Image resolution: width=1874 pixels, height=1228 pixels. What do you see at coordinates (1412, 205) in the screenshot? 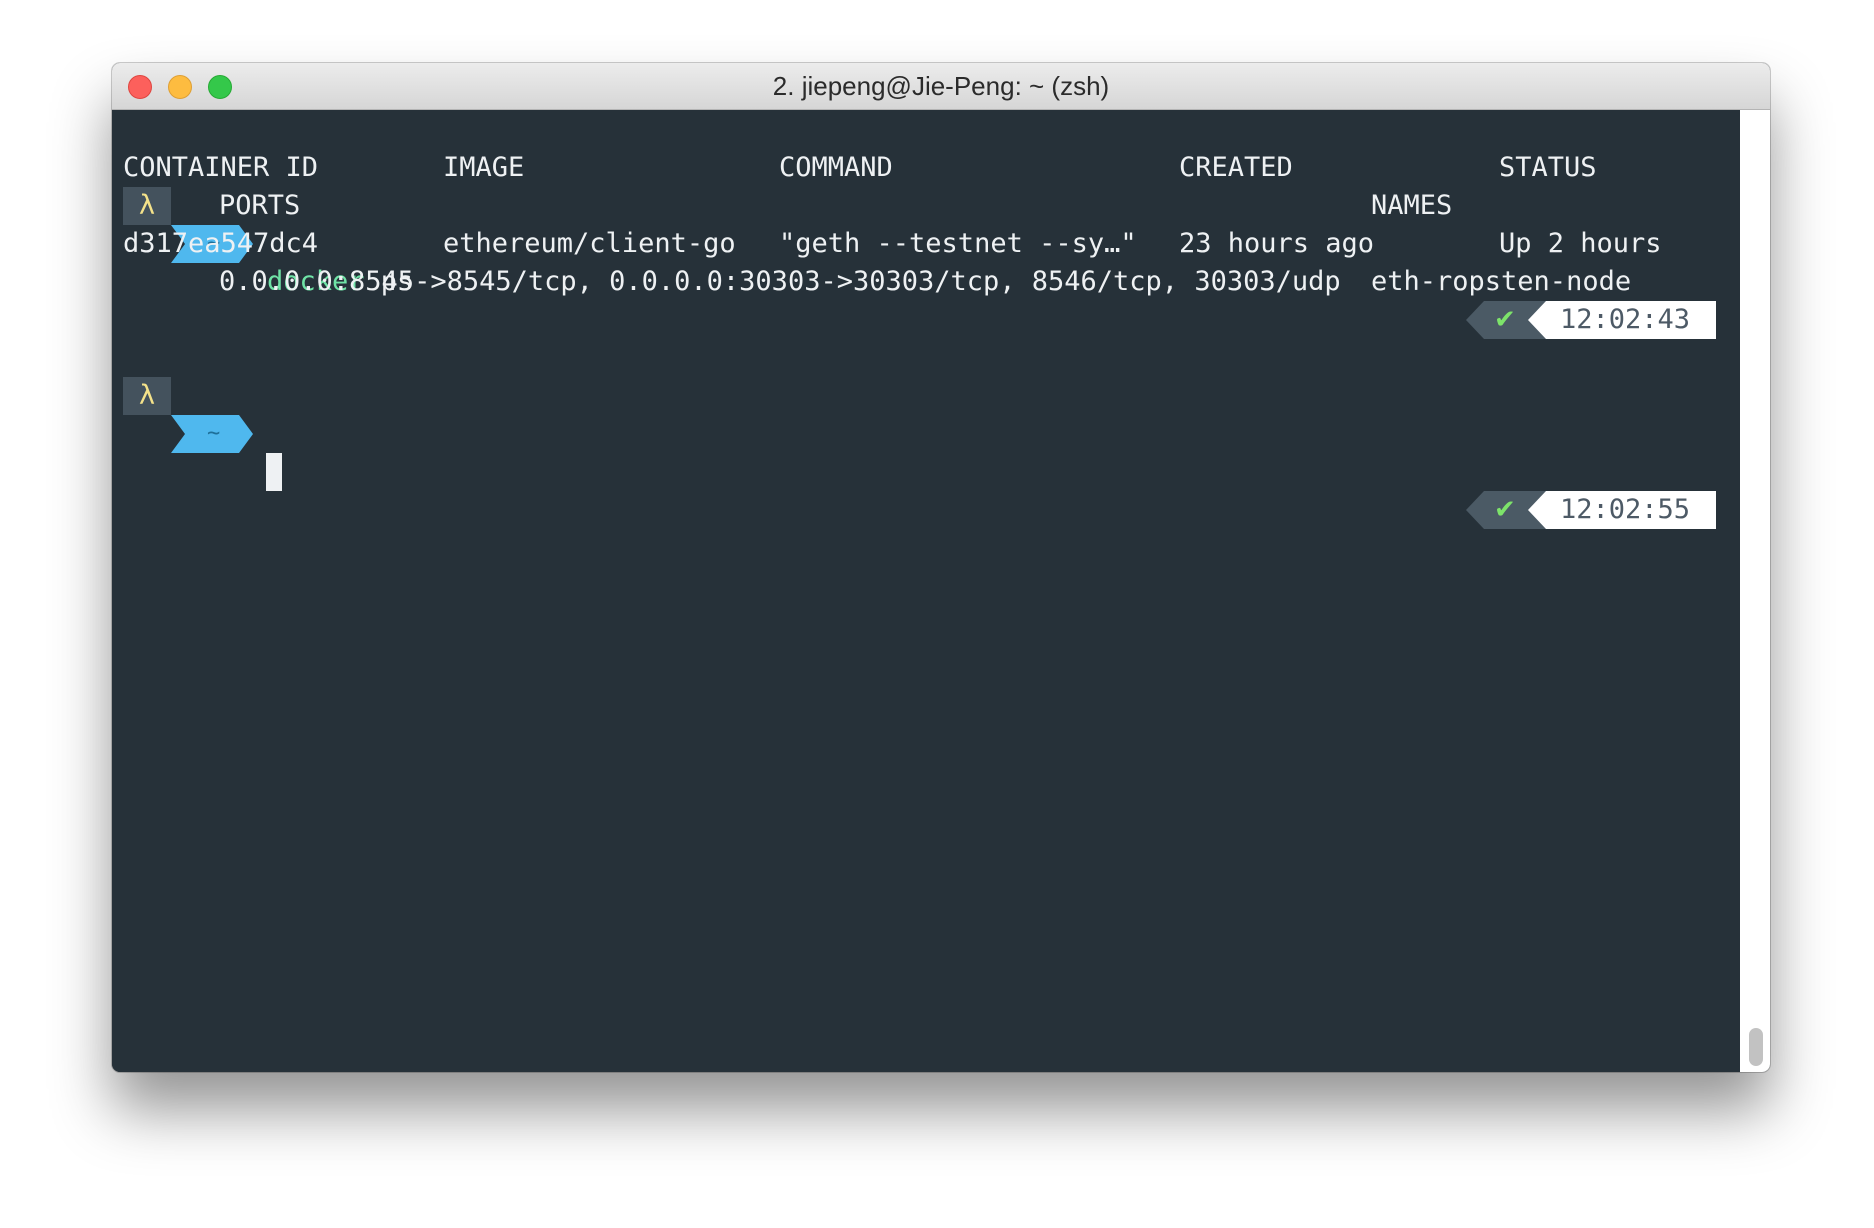
I see `header-names: NAMES` at bounding box center [1412, 205].